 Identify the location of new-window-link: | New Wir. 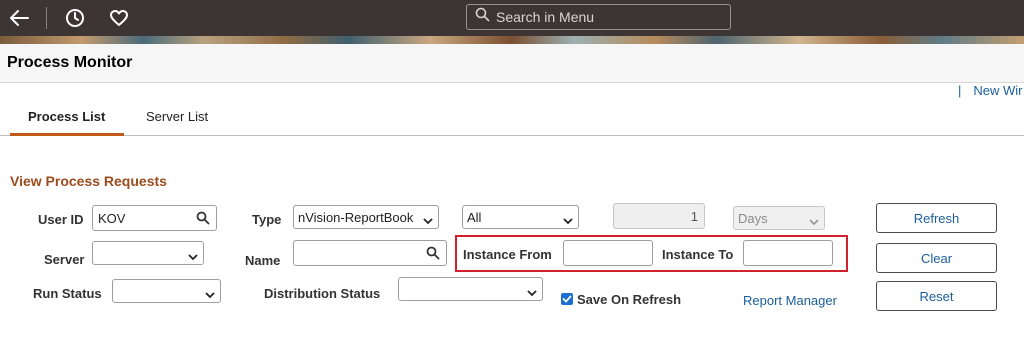
(990, 90).